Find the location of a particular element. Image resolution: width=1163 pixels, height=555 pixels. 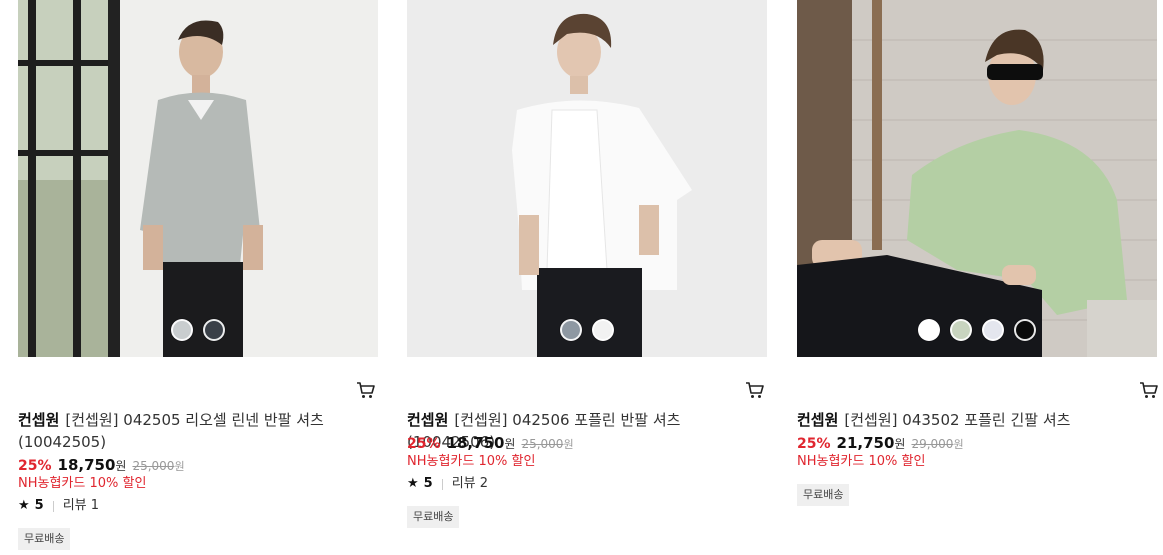

rating-row: ★ 5 리뷰 1 is located at coordinates (58, 506).